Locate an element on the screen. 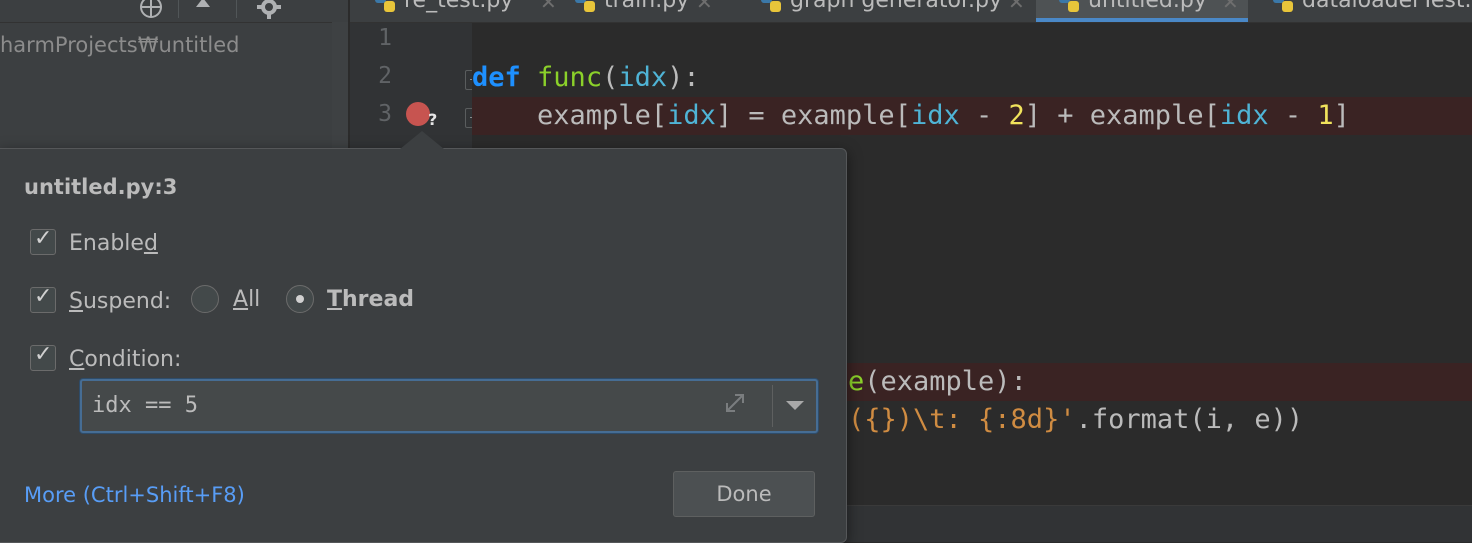  condition-input is located at coordinates (402, 405).